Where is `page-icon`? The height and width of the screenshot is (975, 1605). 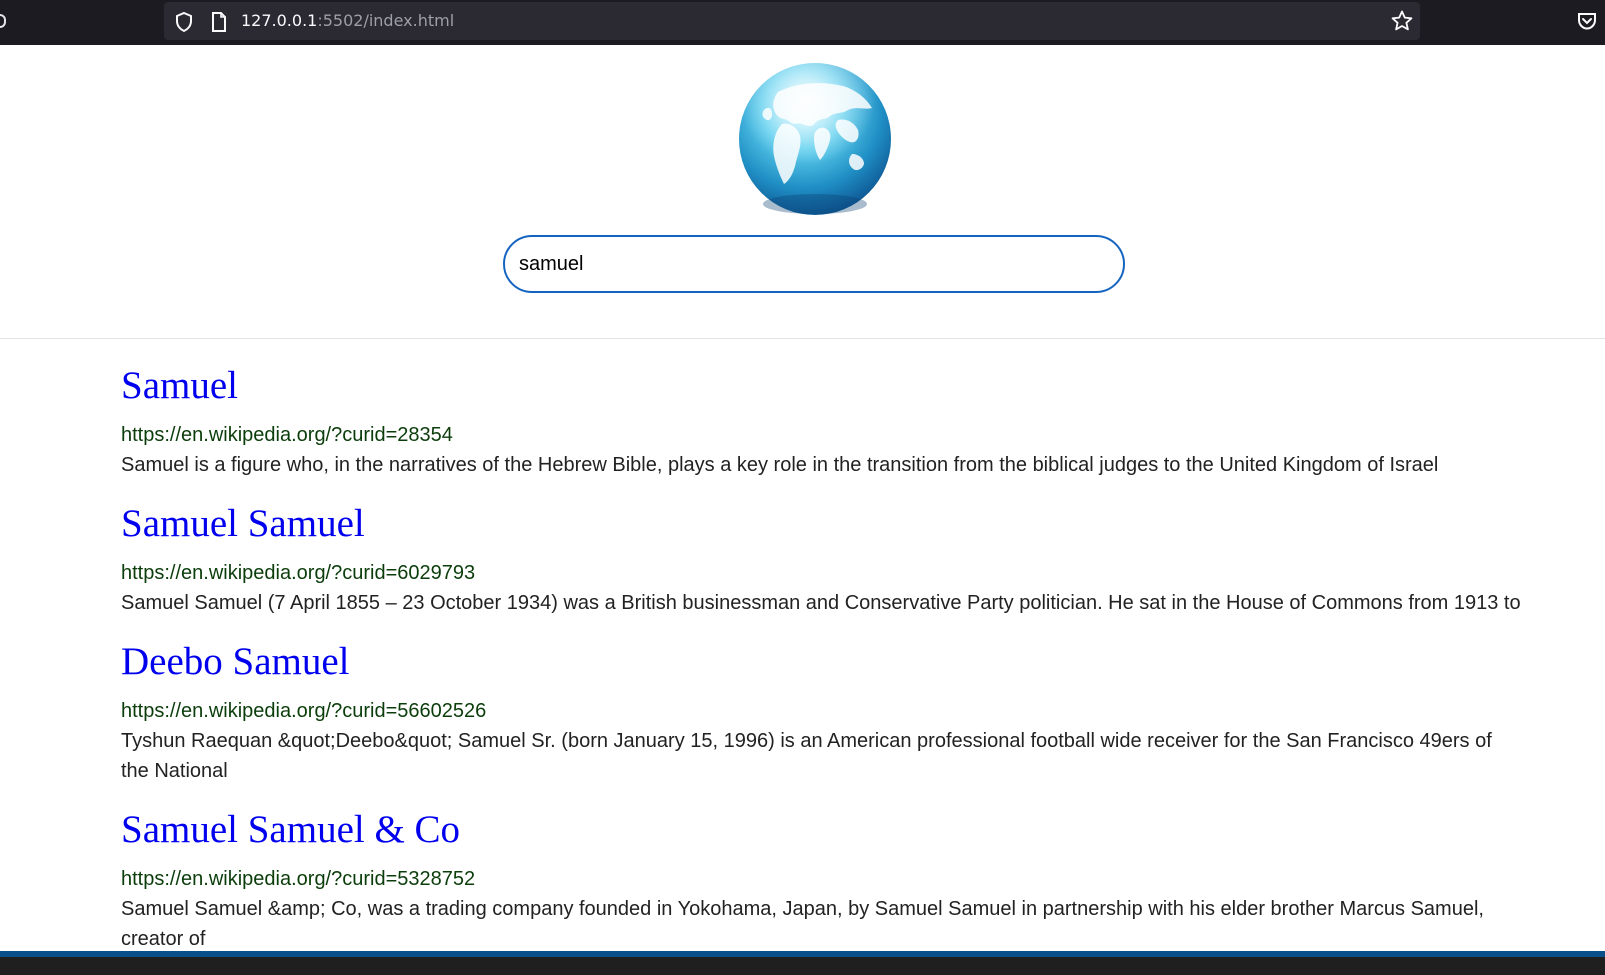 page-icon is located at coordinates (219, 24).